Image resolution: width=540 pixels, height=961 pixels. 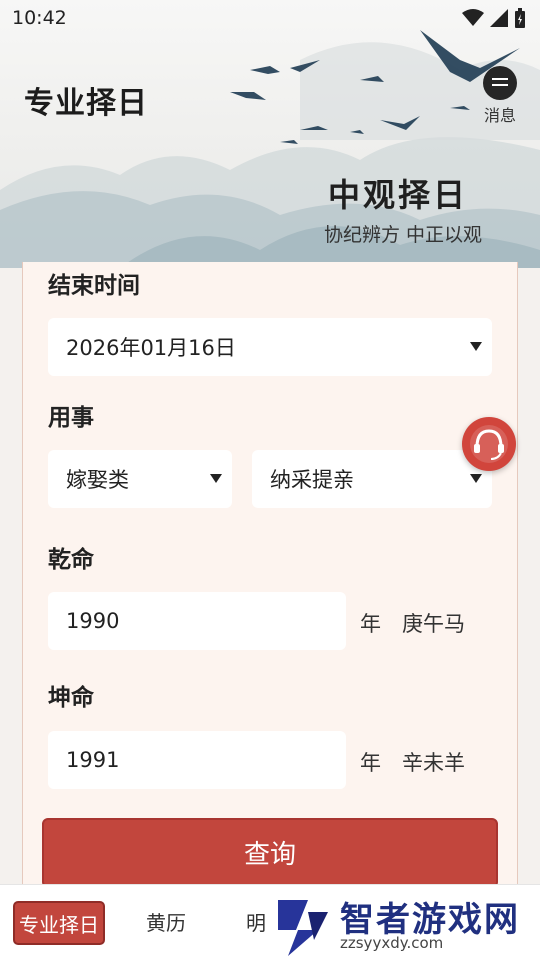 What do you see at coordinates (197, 760) in the screenshot?
I see `kun-birth-year-input: 1991` at bounding box center [197, 760].